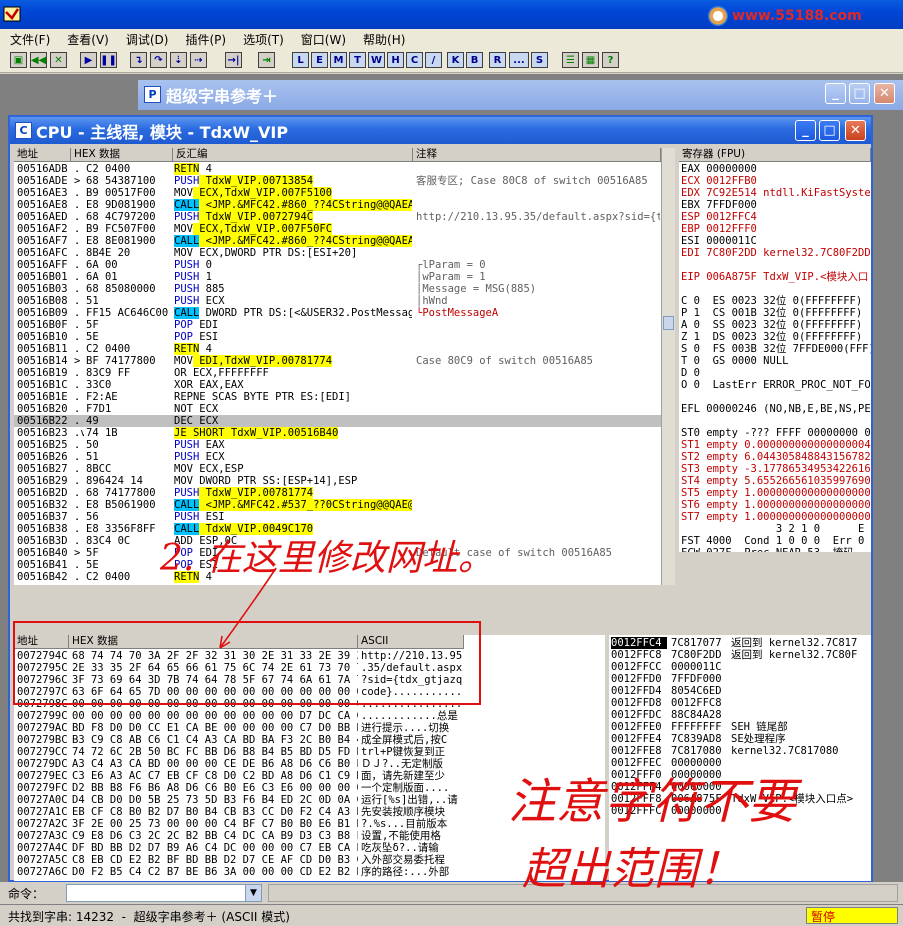 Image resolution: width=903 pixels, height=926 pixels. Describe the element at coordinates (767, 549) in the screenshot. I see `register-line: FCW 027F Prec NEAR,53 掩码` at that location.